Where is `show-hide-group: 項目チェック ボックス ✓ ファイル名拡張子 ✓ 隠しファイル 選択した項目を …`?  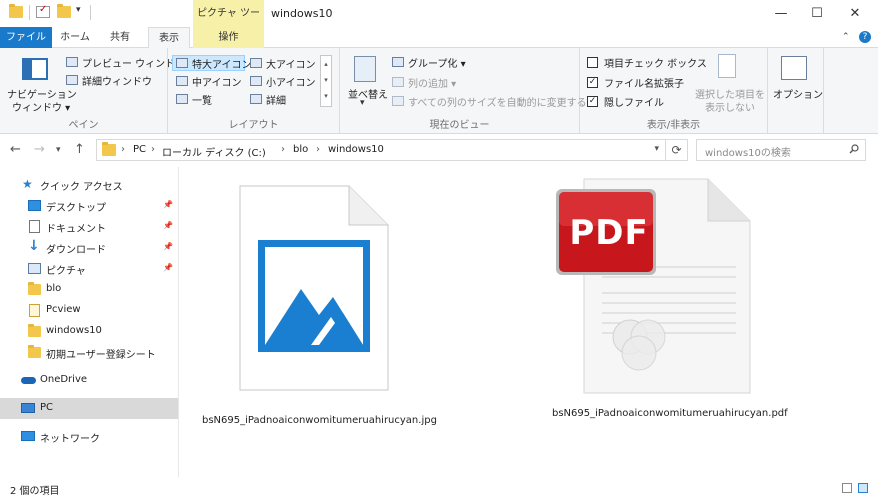 show-hide-group: 項目チェック ボックス ✓ ファイル名拡張子 ✓ 隠しファイル 選択した項目を … is located at coordinates (674, 91).